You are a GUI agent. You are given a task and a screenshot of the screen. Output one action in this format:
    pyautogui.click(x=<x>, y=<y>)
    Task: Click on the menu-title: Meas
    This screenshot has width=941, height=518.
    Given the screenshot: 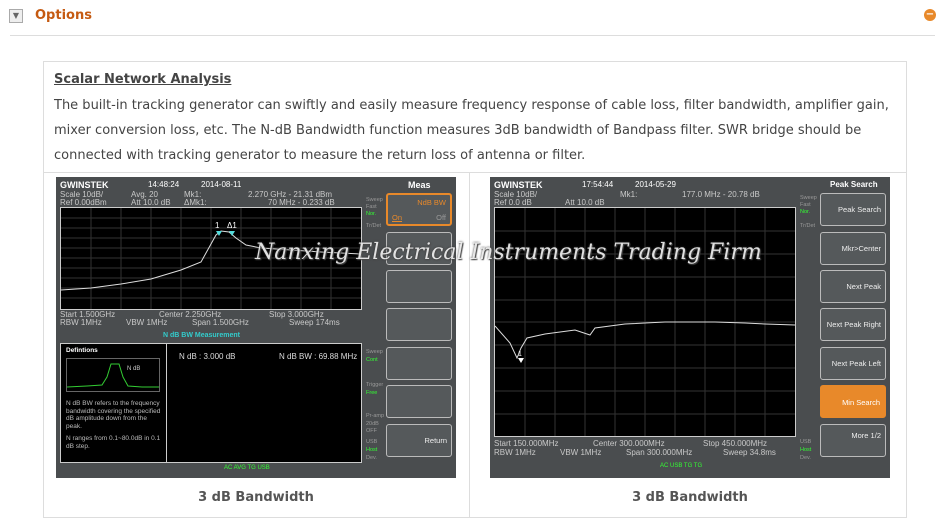 What is the action you would take?
    pyautogui.click(x=419, y=185)
    